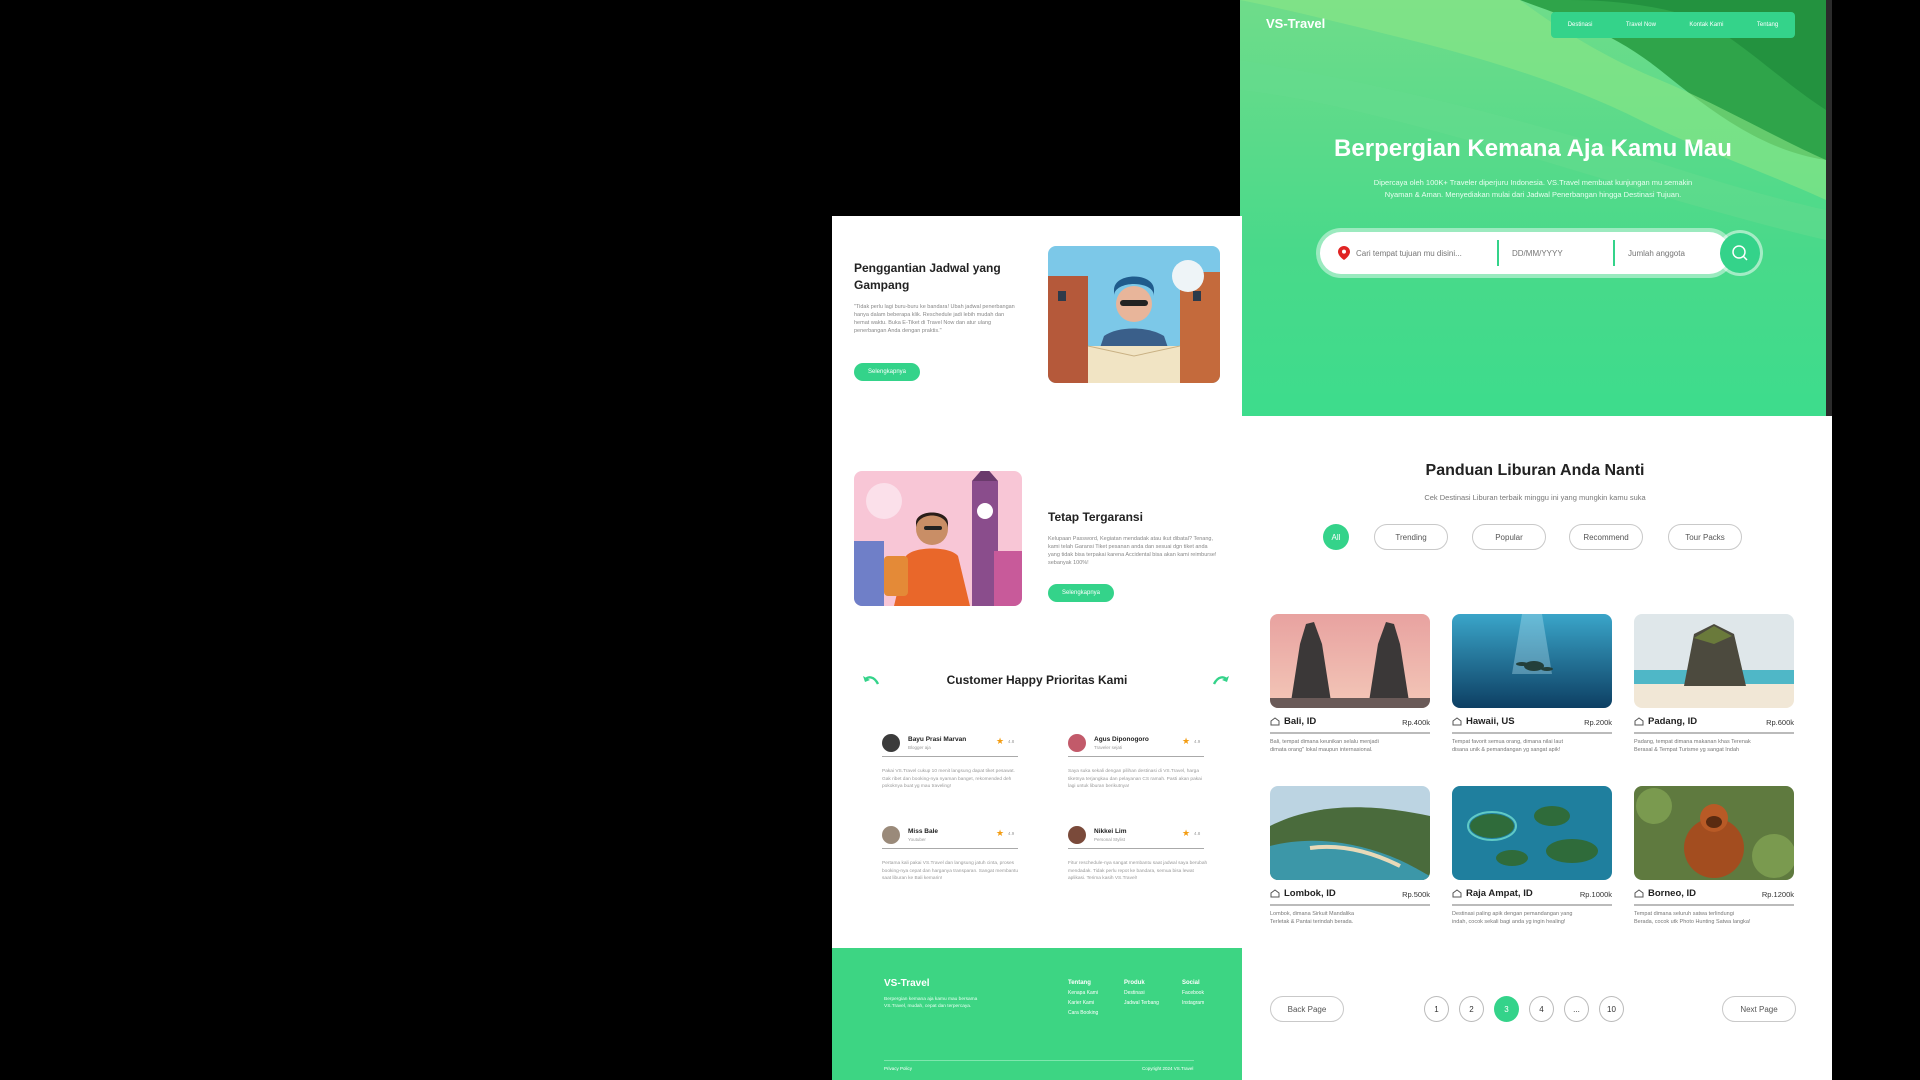 Image resolution: width=1920 pixels, height=1080 pixels. What do you see at coordinates (1672, 893) in the screenshot?
I see `destination-name: Borneo, ID` at bounding box center [1672, 893].